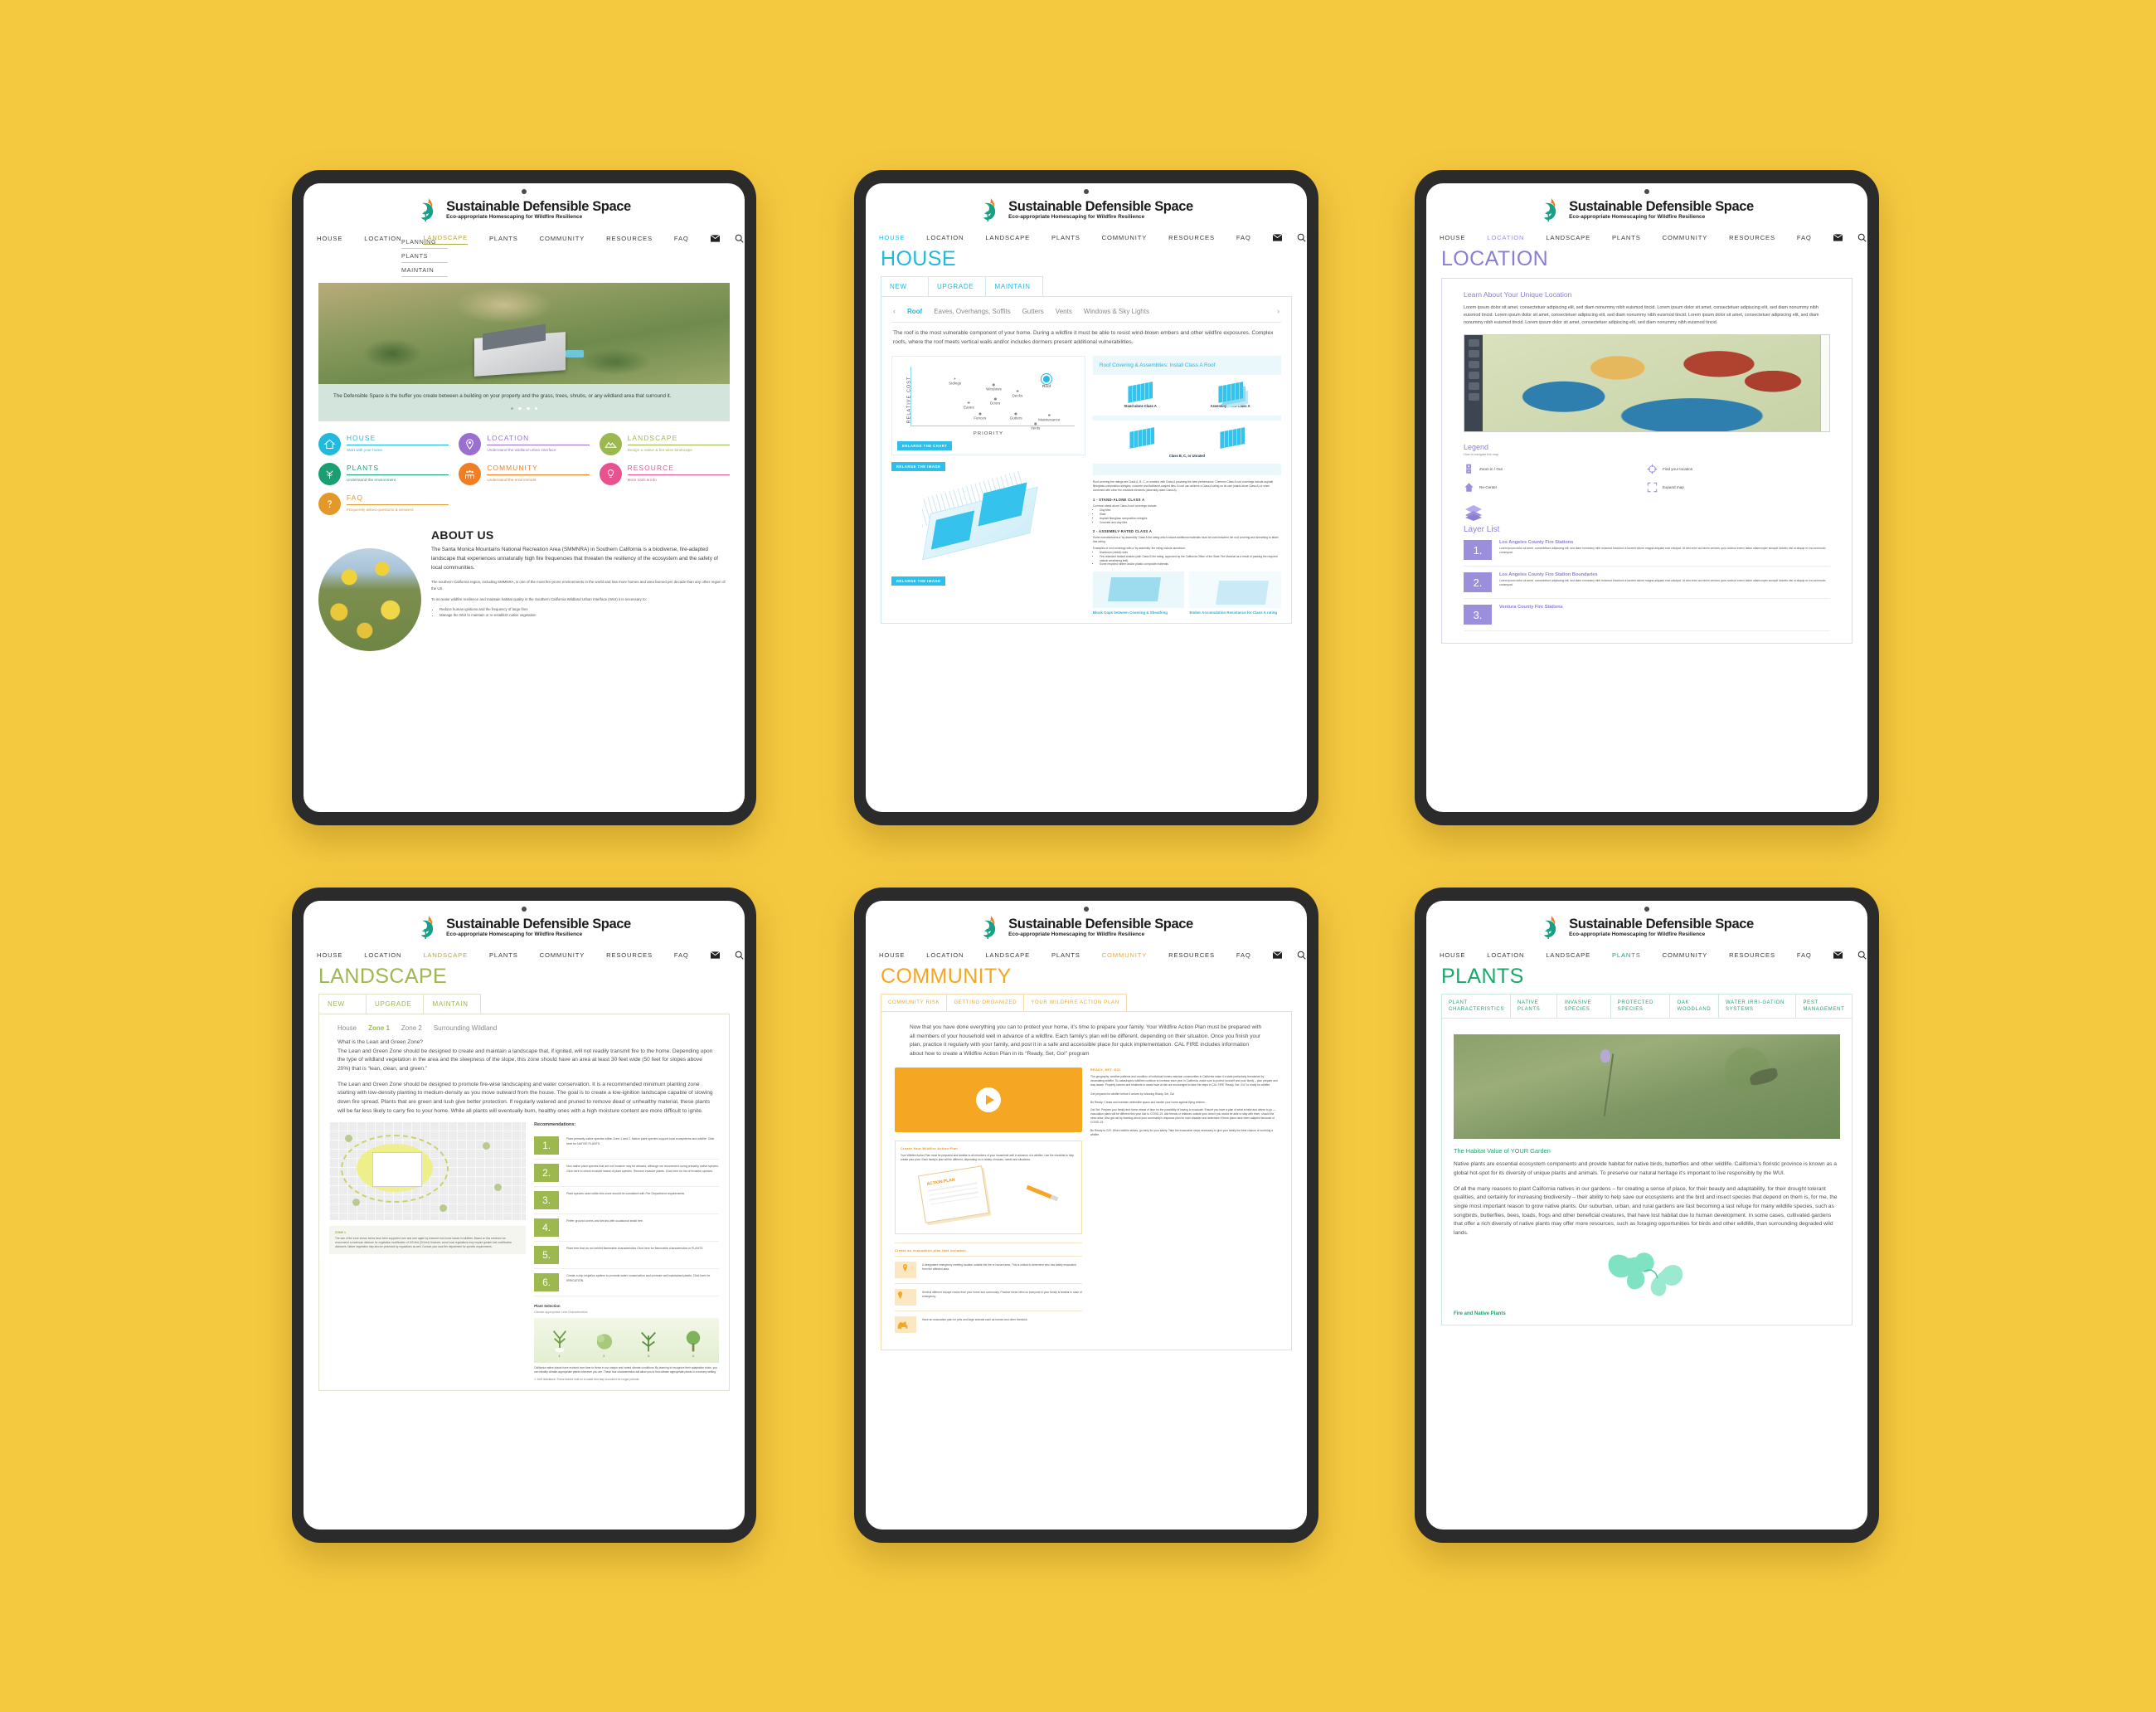 Image resolution: width=2156 pixels, height=1712 pixels. What do you see at coordinates (1064, 311) in the screenshot?
I see `subtab-vents: Vents` at bounding box center [1064, 311].